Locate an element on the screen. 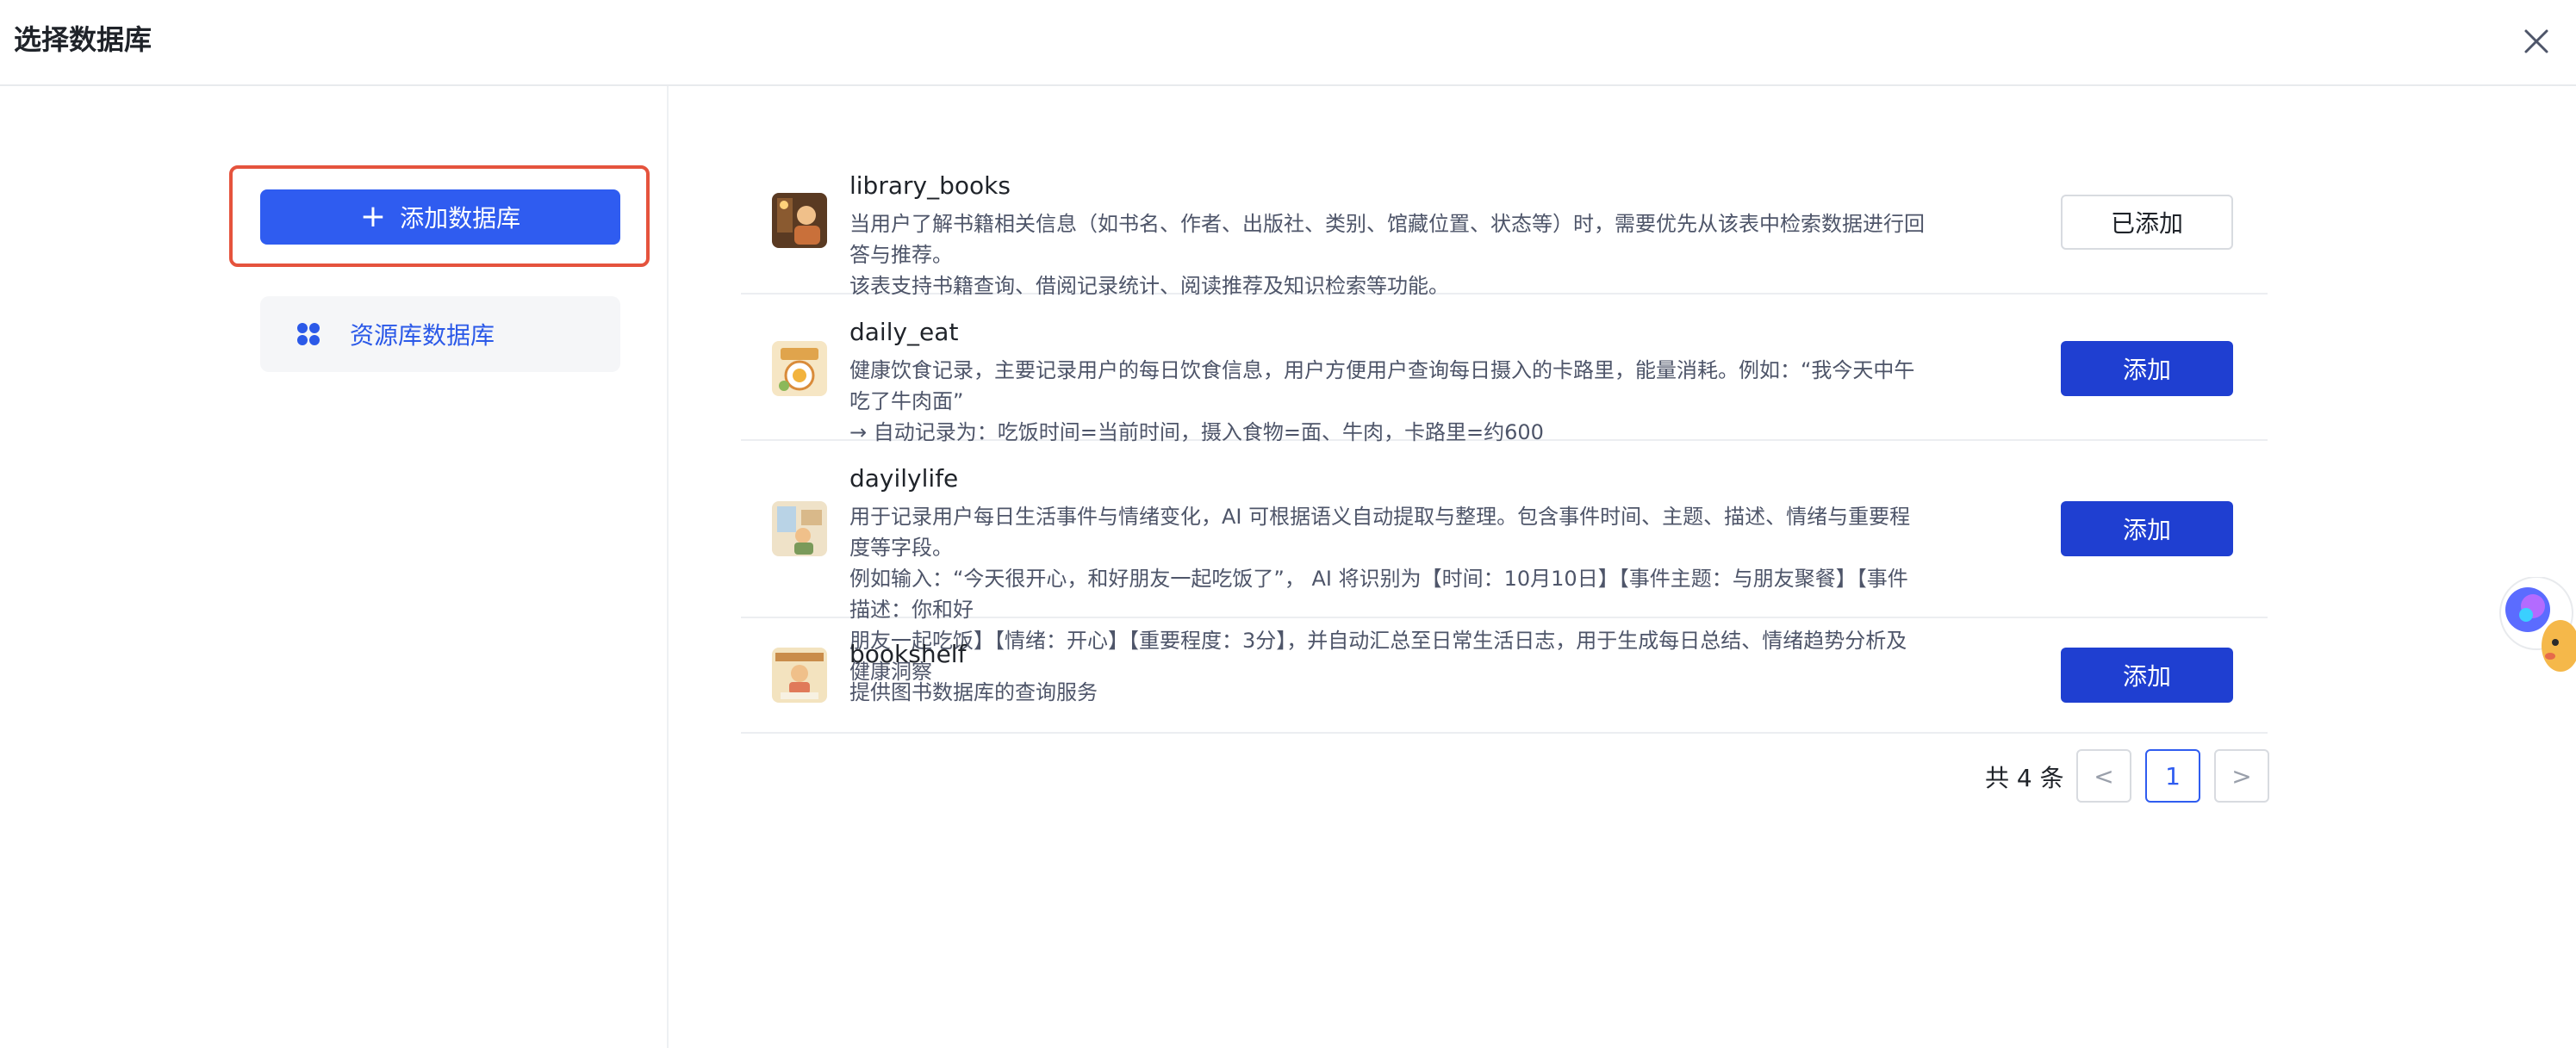  resource-database-label: 资源库数据库 is located at coordinates (423, 335).